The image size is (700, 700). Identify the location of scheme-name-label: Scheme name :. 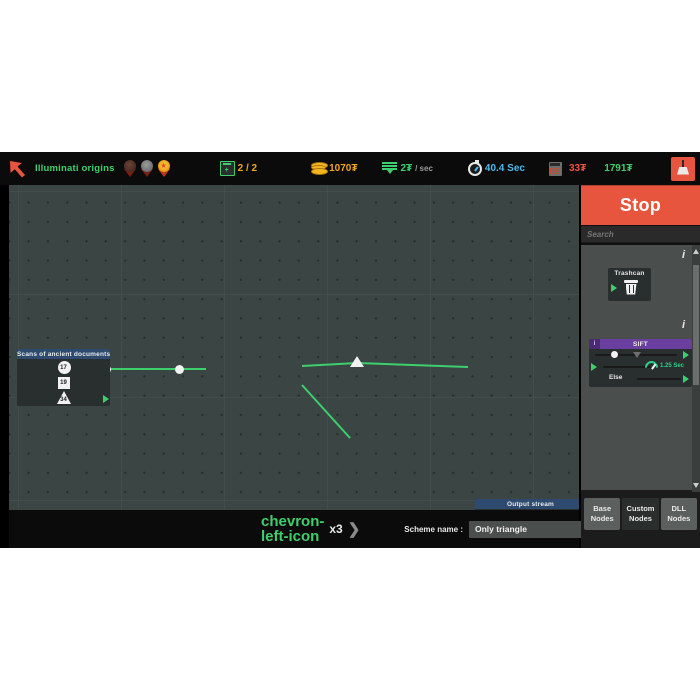
(433, 529).